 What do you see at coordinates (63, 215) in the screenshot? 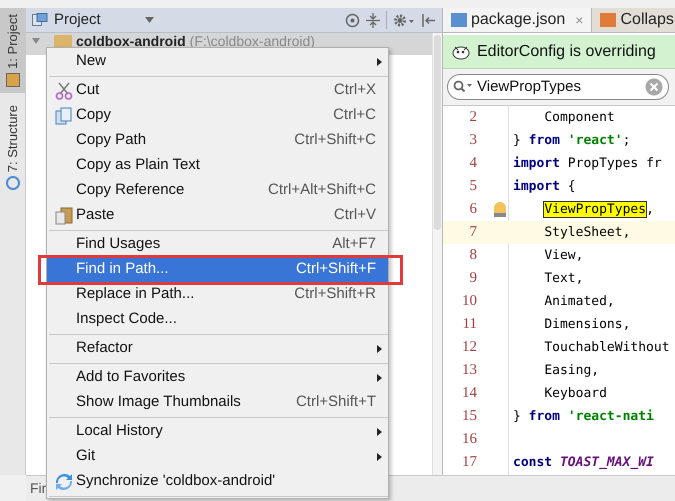
I see `clipboard-icon` at bounding box center [63, 215].